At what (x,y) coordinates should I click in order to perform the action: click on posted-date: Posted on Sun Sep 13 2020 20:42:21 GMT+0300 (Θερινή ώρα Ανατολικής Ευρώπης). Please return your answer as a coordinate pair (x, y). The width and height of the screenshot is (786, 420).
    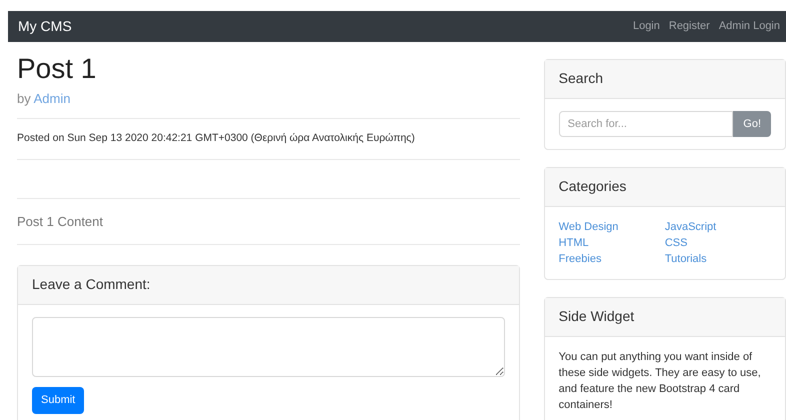
    Looking at the image, I should click on (216, 138).